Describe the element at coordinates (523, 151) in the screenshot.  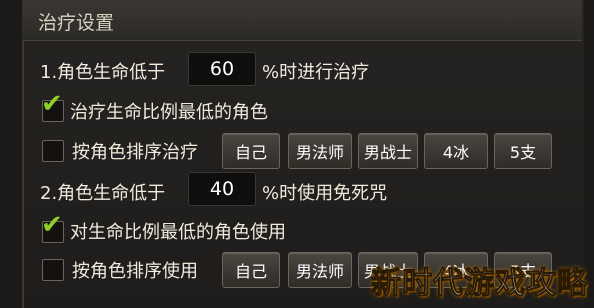
I see `heal-order-button-5: 5支` at that location.